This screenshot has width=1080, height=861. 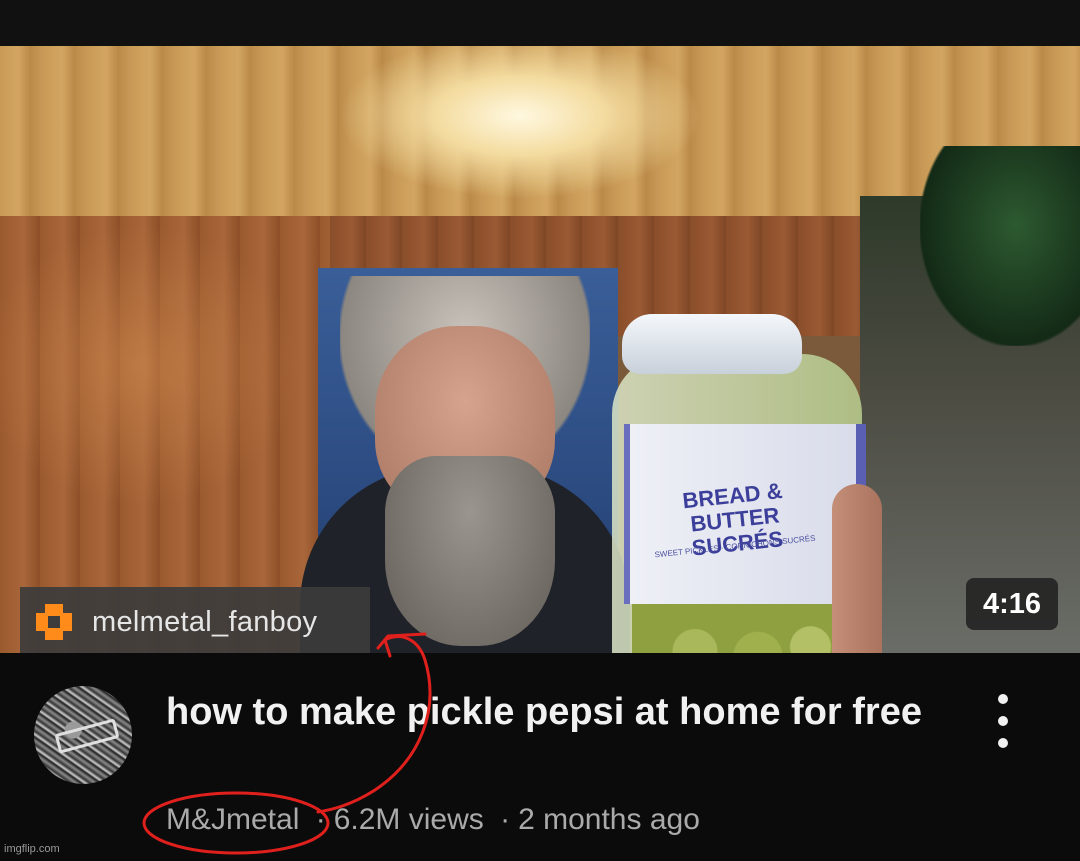 I want to click on watermark: melmetal_fanboy, so click(x=195, y=622).